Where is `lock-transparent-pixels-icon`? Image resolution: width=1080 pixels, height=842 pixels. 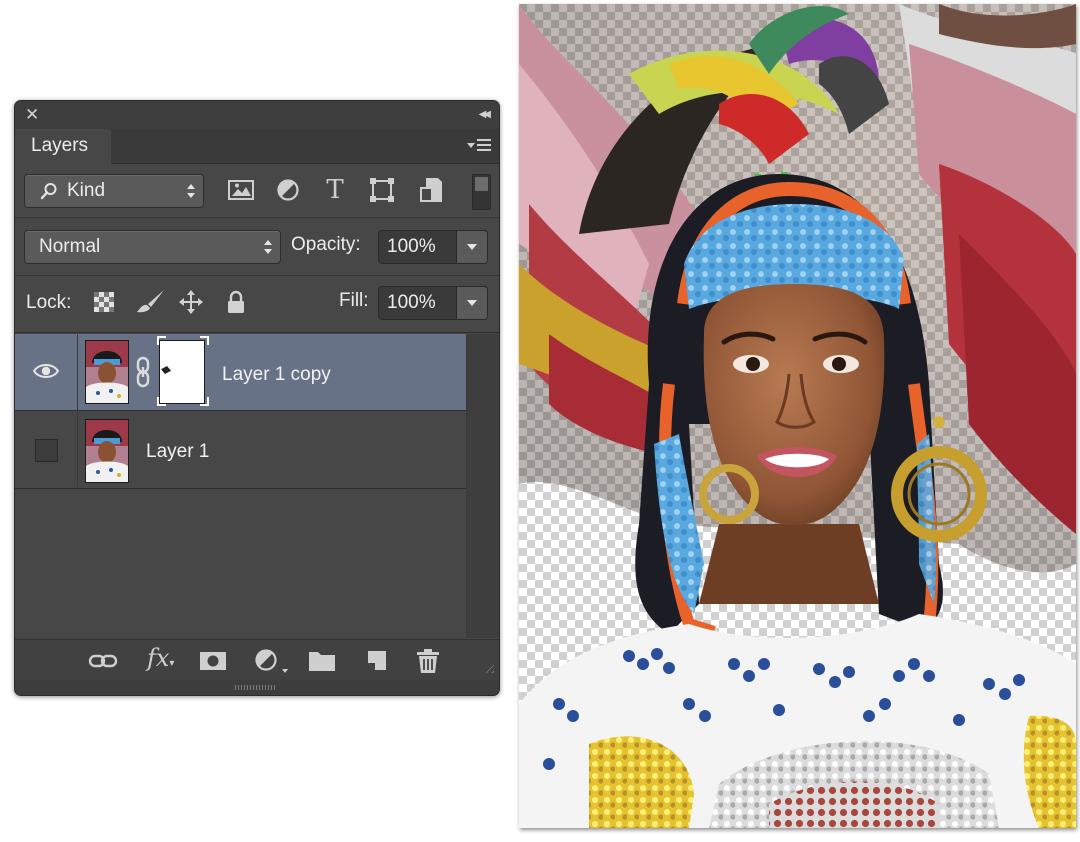
lock-transparent-pixels-icon is located at coordinates (104, 302).